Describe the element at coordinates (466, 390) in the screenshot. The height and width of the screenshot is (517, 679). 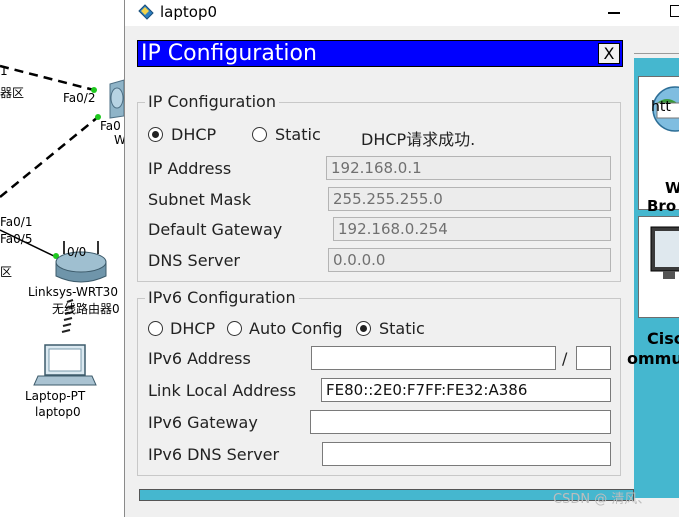
I see `link-local-field: FE80::2E0:F7FF:FE32:A386` at that location.